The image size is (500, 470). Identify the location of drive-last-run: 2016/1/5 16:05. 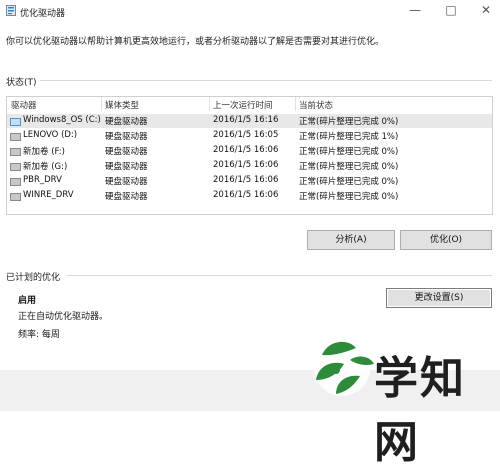
(246, 135).